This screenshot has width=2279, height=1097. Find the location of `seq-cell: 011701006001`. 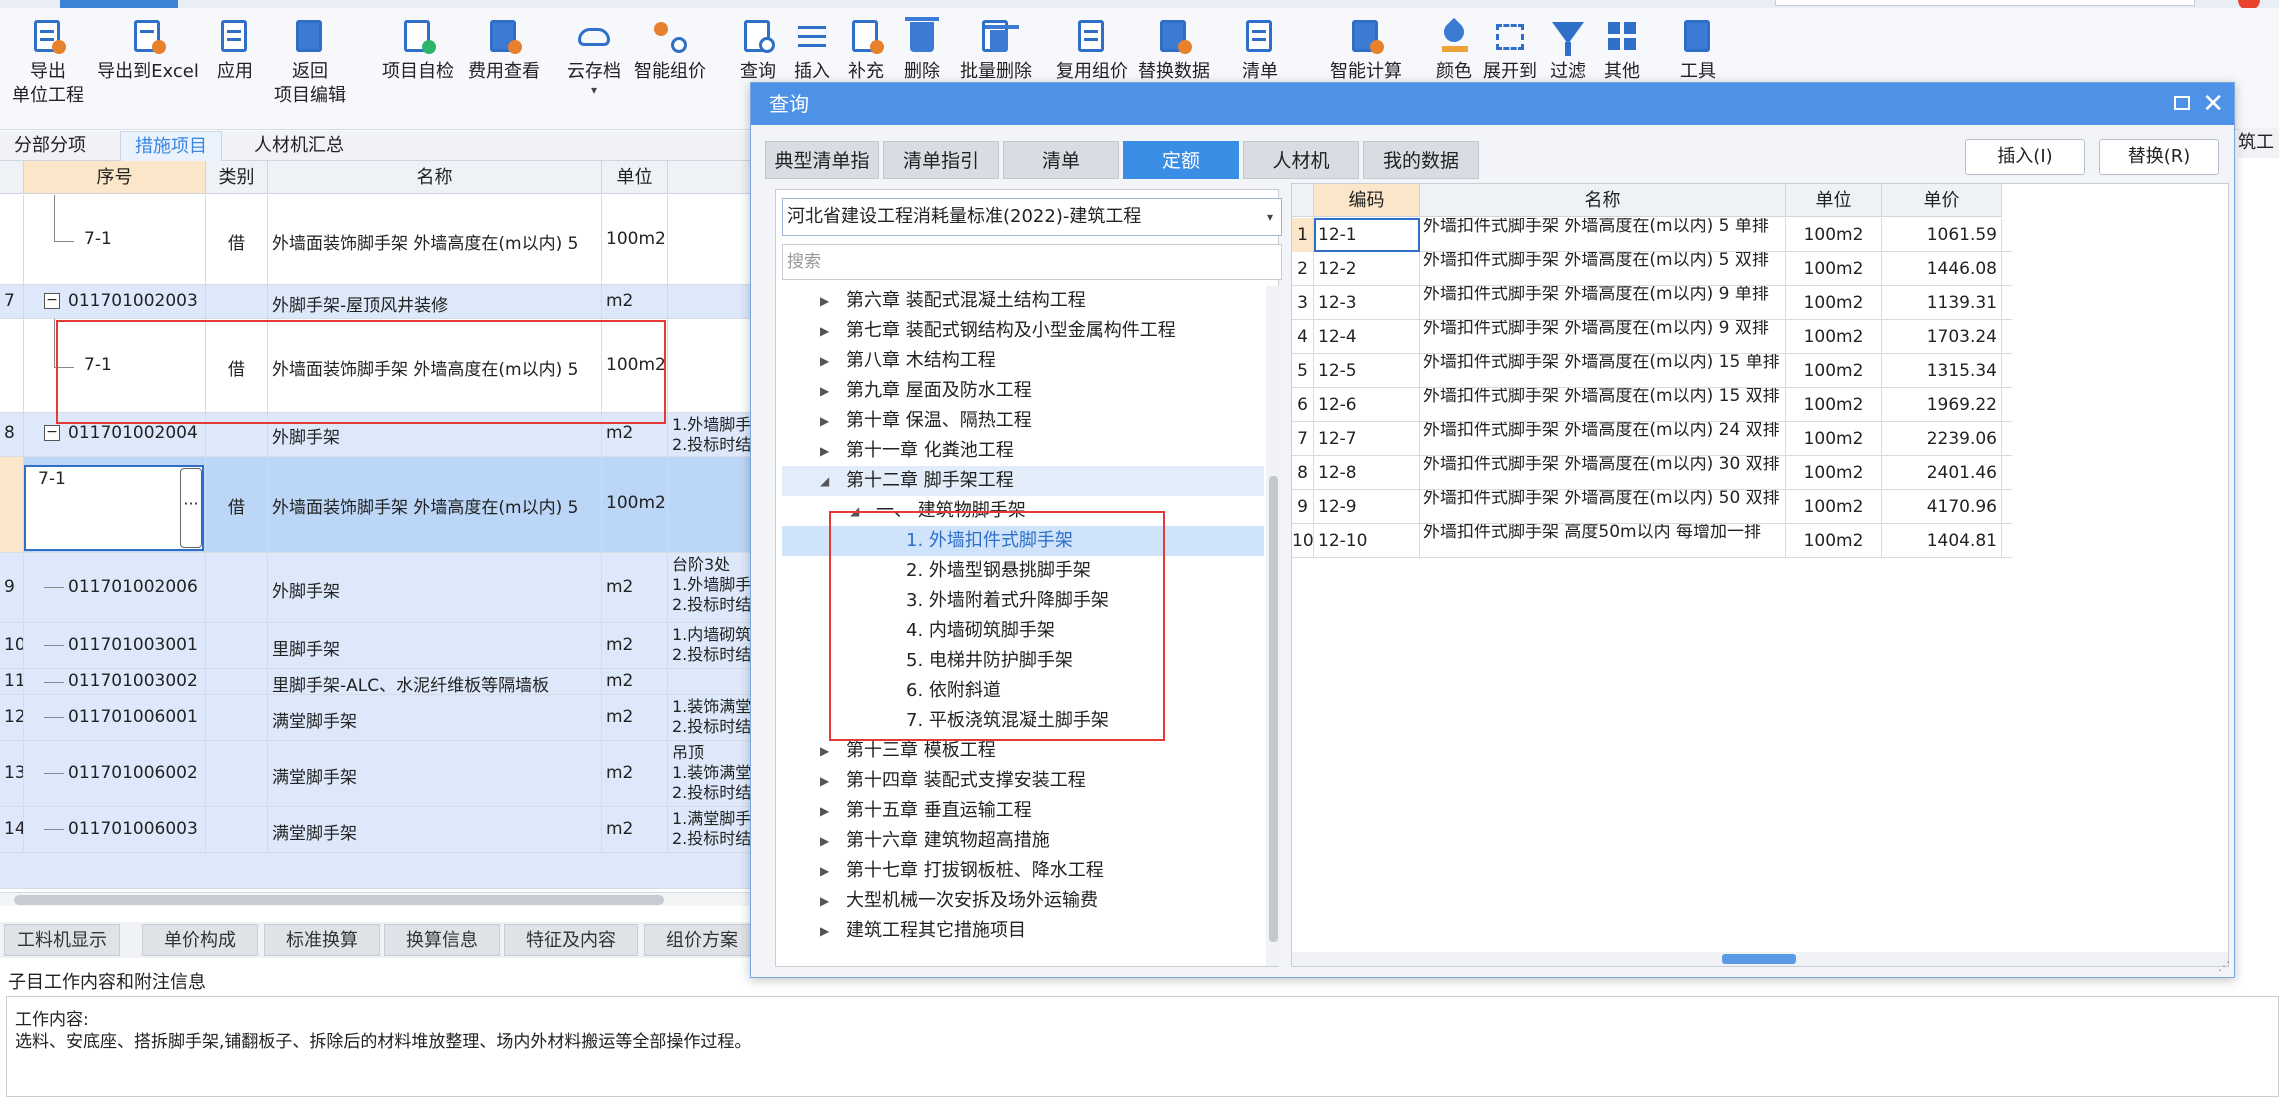

seq-cell: 011701006001 is located at coordinates (115, 717).